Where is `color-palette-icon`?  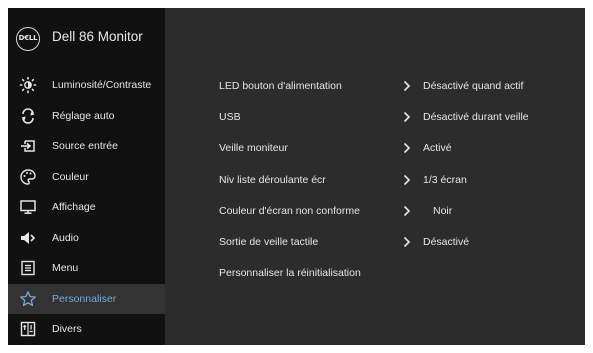
color-palette-icon is located at coordinates (28, 177).